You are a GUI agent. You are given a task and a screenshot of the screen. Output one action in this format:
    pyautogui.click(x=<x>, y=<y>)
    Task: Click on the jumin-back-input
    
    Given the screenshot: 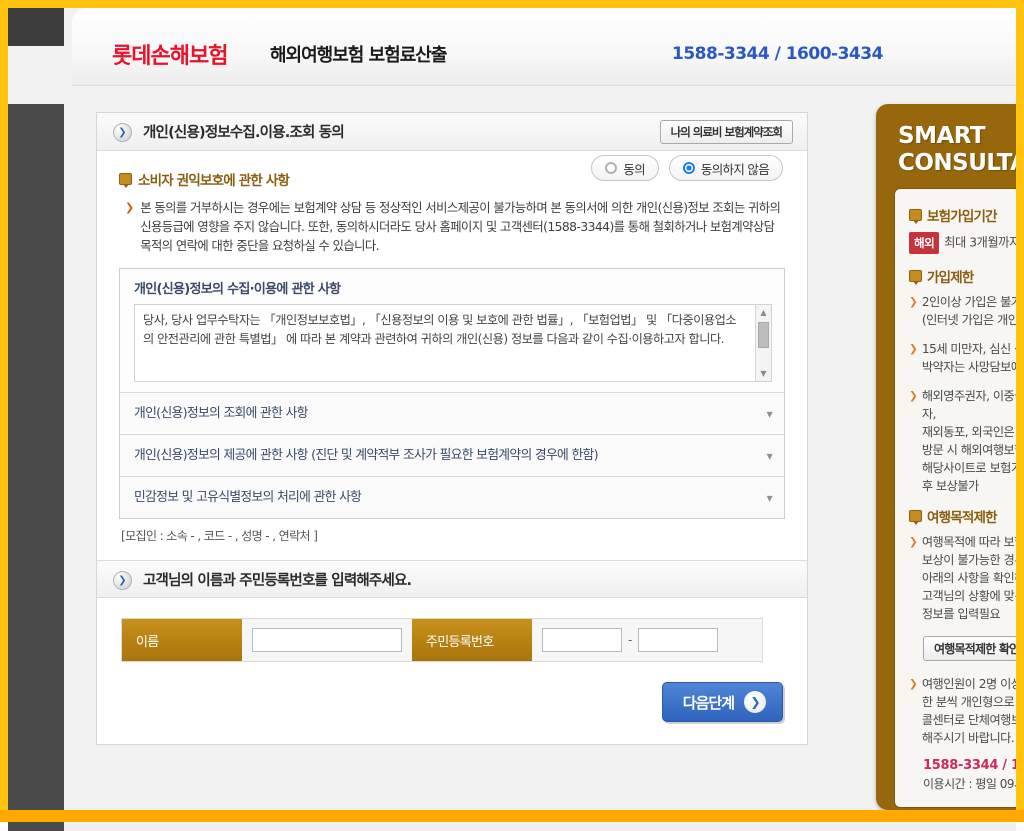 What is the action you would take?
    pyautogui.click(x=678, y=640)
    